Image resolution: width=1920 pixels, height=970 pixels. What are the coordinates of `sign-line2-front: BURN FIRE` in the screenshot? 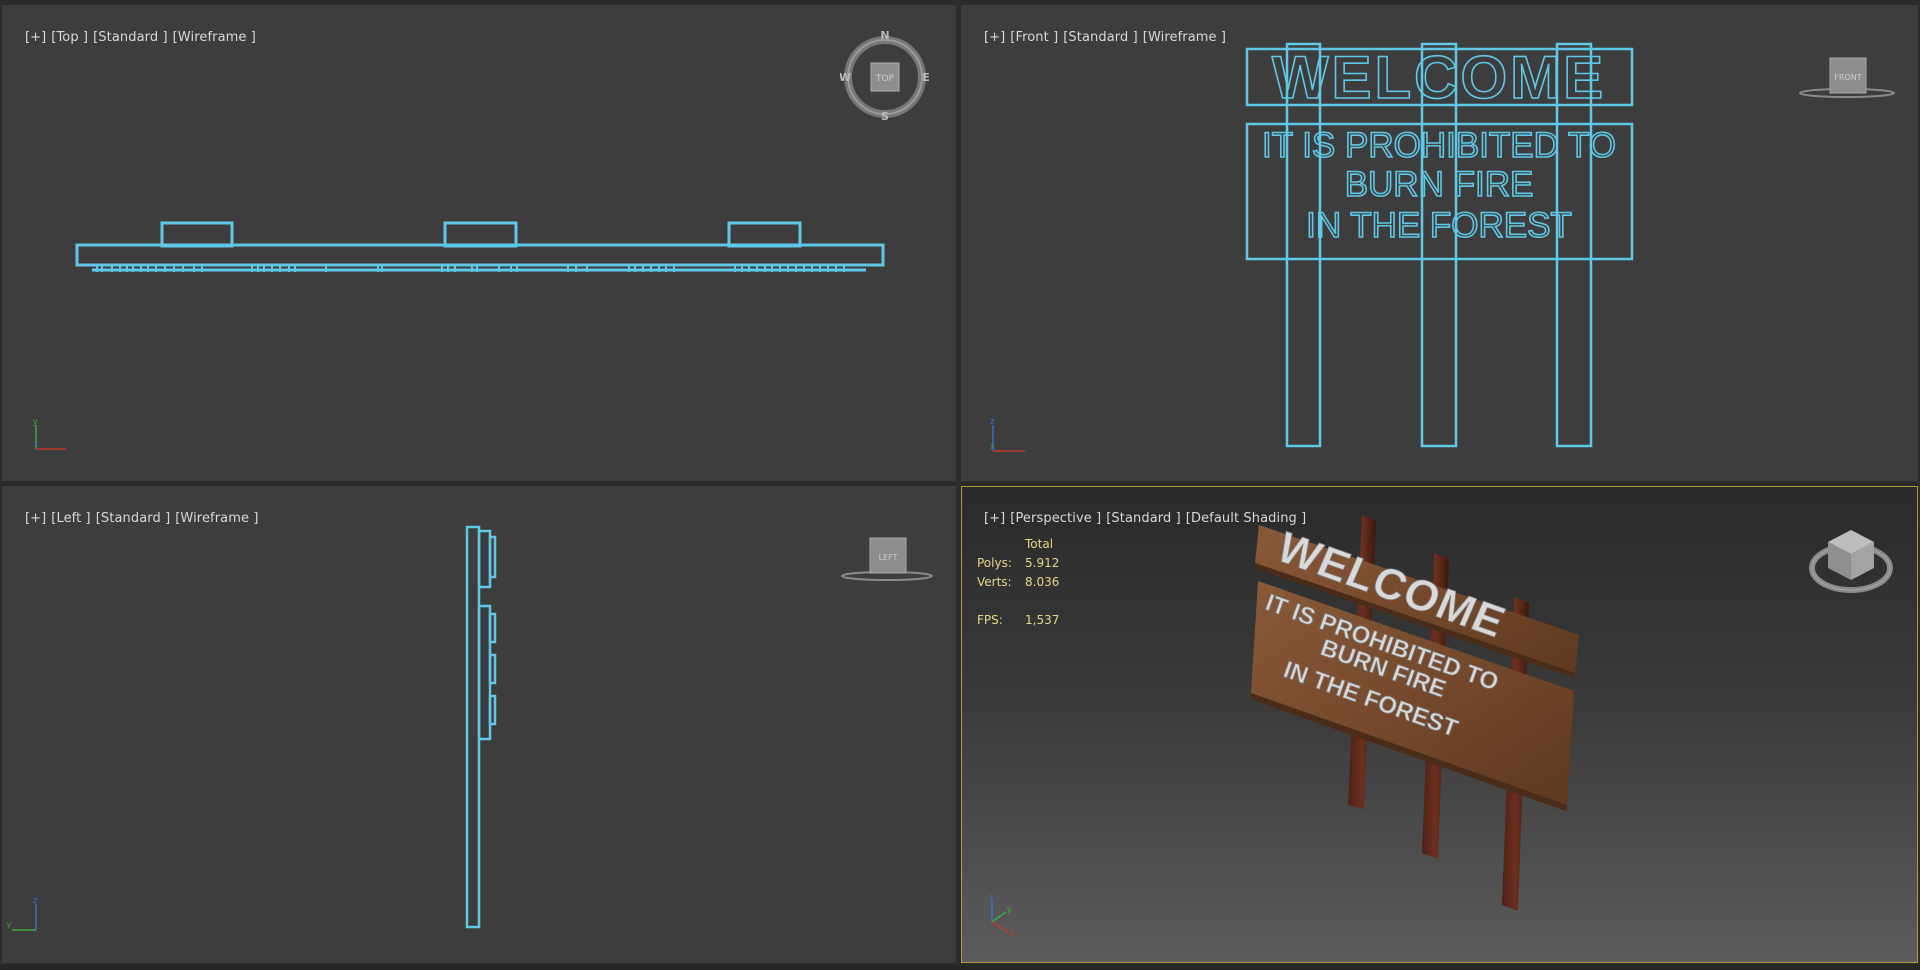 It's located at (1439, 184).